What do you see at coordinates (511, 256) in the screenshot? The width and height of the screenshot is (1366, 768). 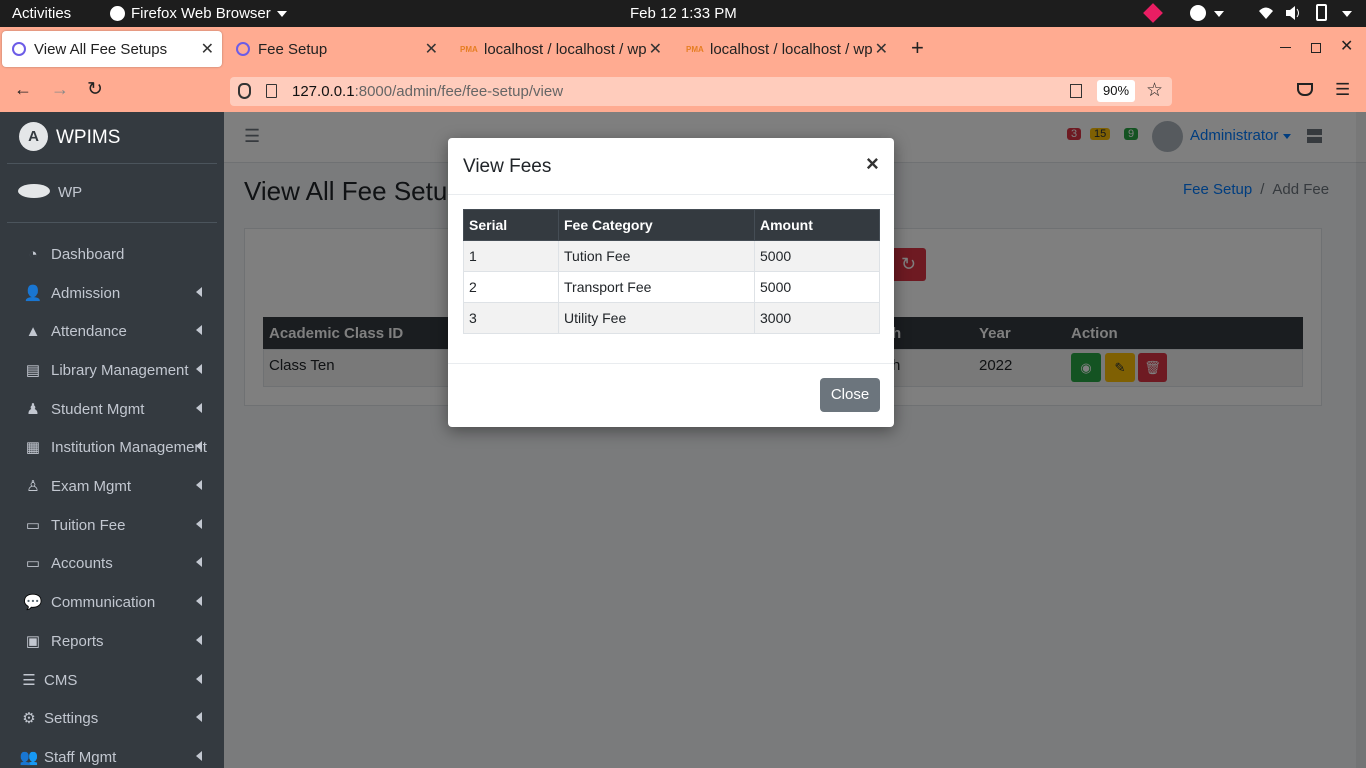 I see `table-cell: 1` at bounding box center [511, 256].